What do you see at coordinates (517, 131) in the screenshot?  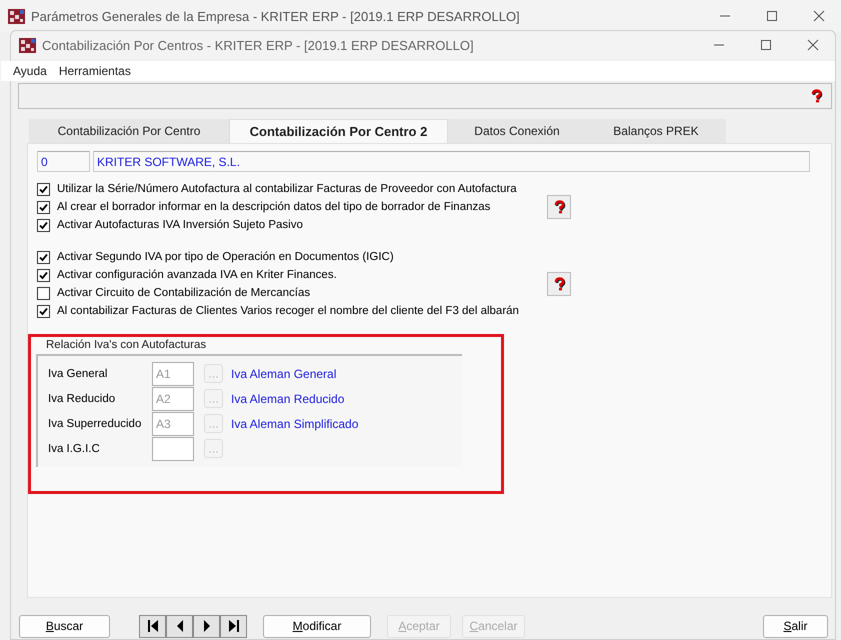 I see `tab: Datos Conexión` at bounding box center [517, 131].